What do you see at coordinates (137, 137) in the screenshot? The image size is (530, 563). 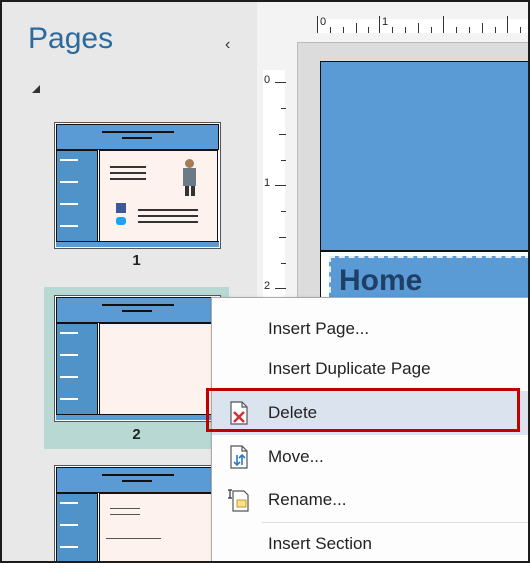 I see `thumb-header` at bounding box center [137, 137].